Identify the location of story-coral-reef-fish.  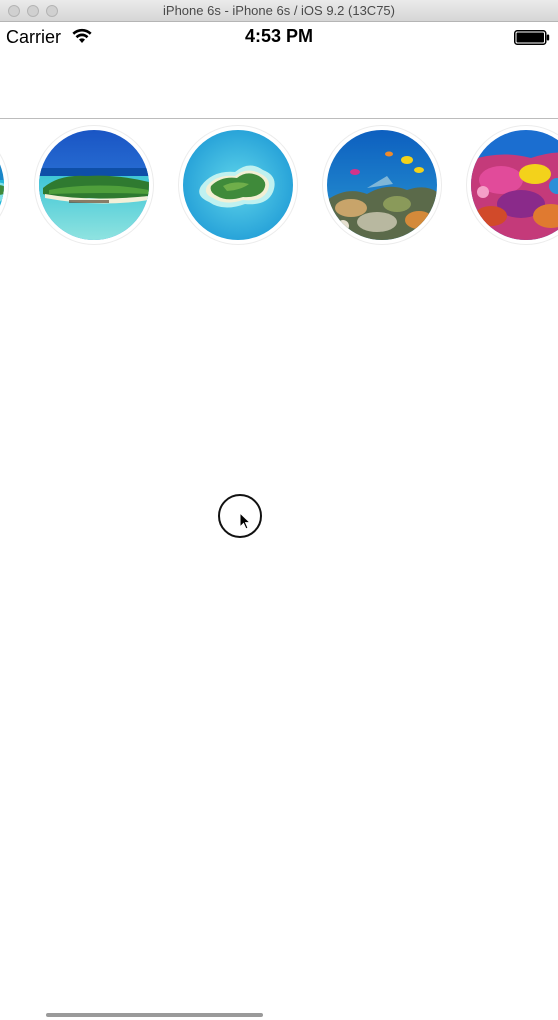
(382, 185).